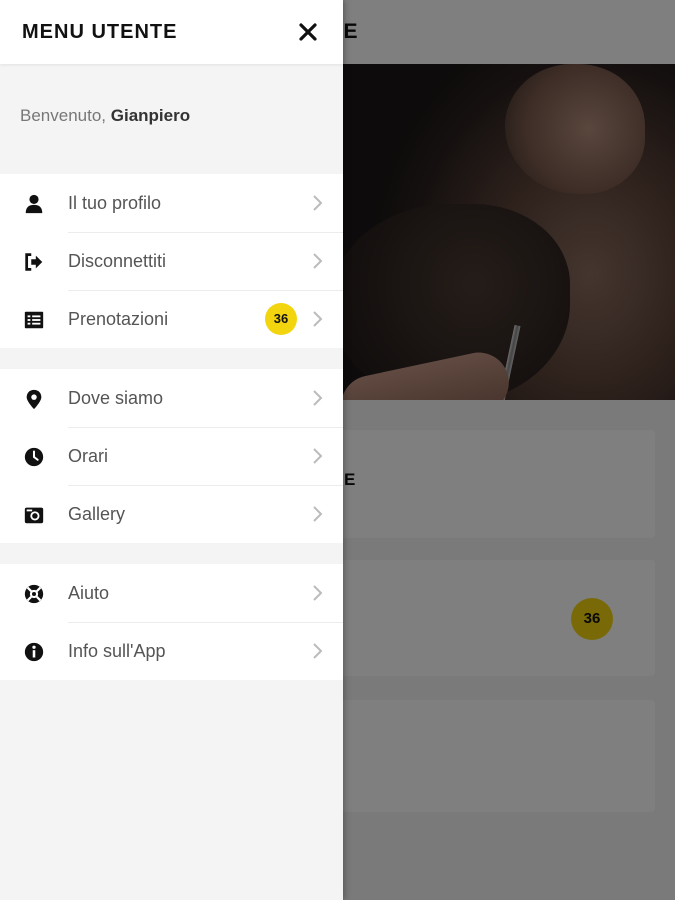 This screenshot has height=900, width=675. What do you see at coordinates (117, 261) in the screenshot?
I see `menu-item-label: Disconnettiti` at bounding box center [117, 261].